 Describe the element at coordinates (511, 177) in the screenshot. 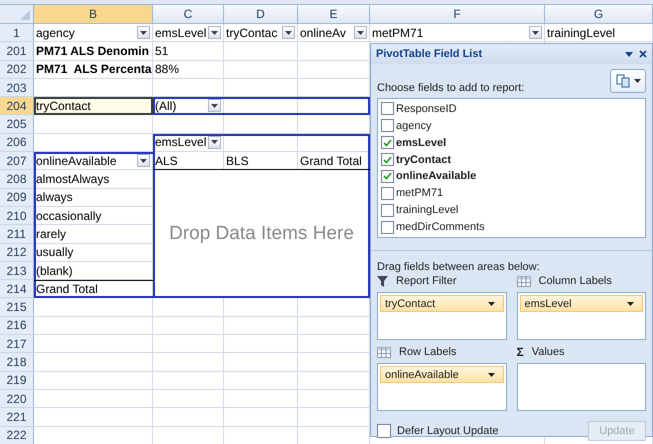

I see `field-checkbox: onlineAvailable` at that location.